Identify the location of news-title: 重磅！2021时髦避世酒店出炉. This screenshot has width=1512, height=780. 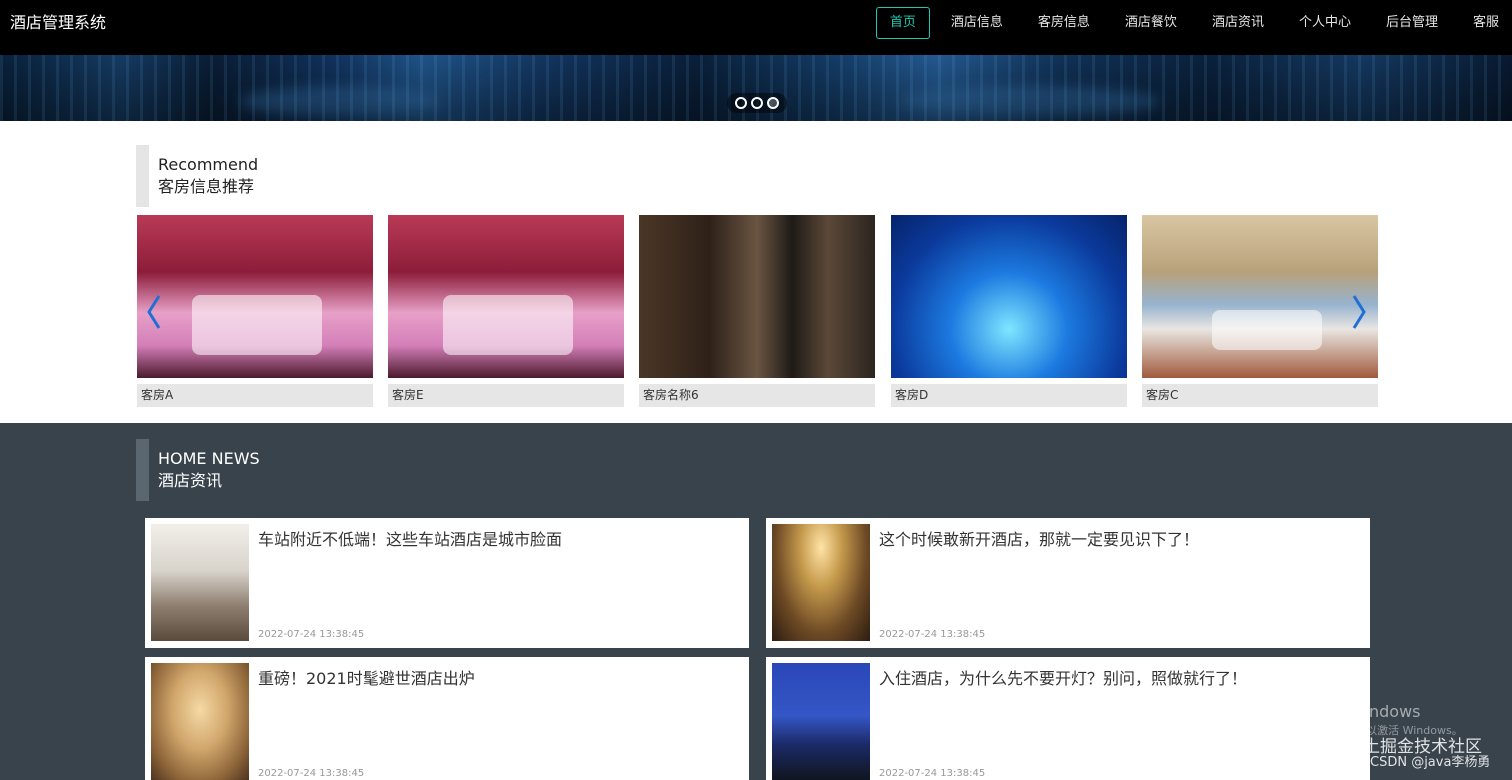
(366, 679).